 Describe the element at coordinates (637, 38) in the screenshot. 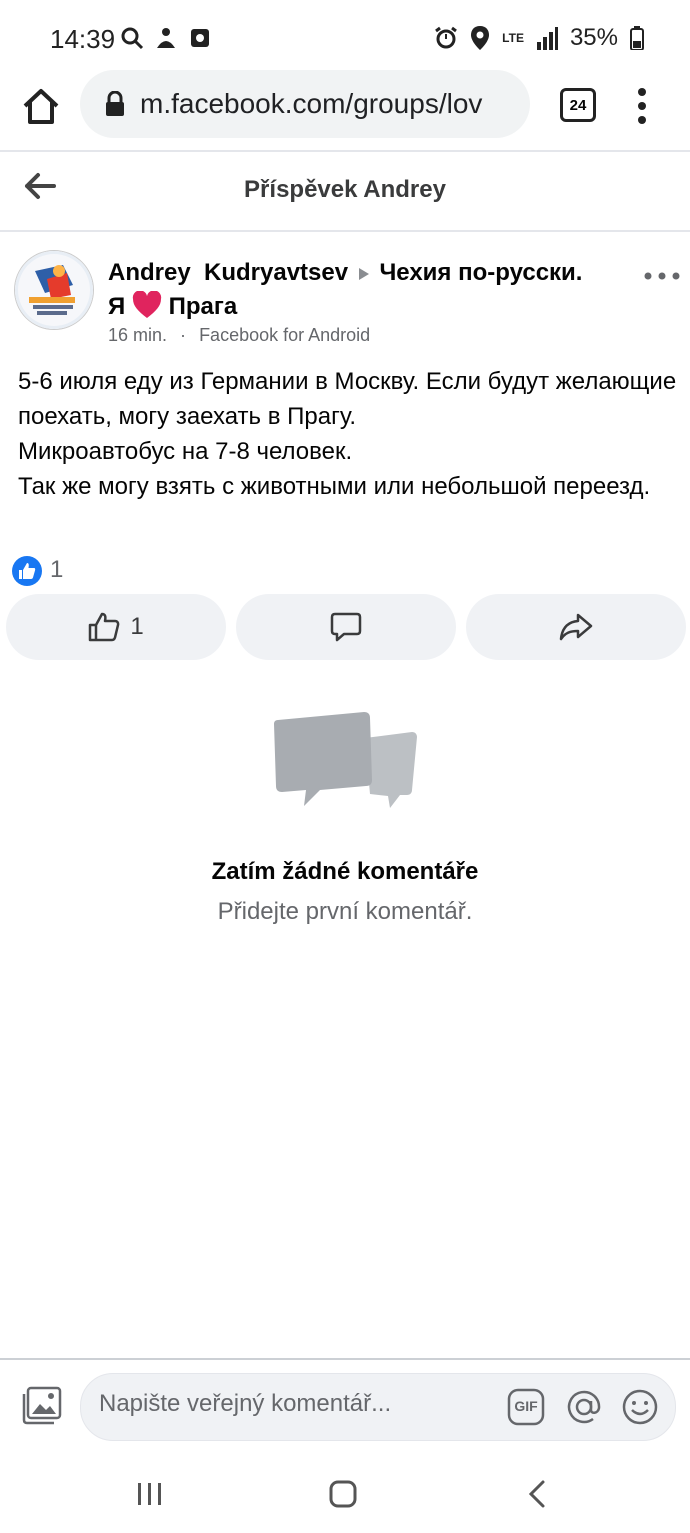

I see `battery-icon` at that location.